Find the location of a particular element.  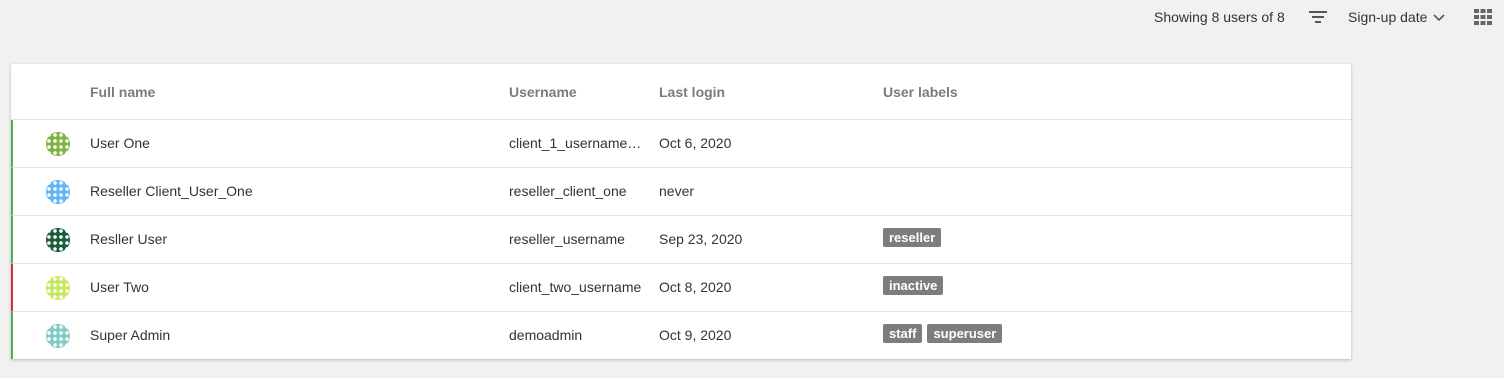

filter-icon is located at coordinates (1318, 17).